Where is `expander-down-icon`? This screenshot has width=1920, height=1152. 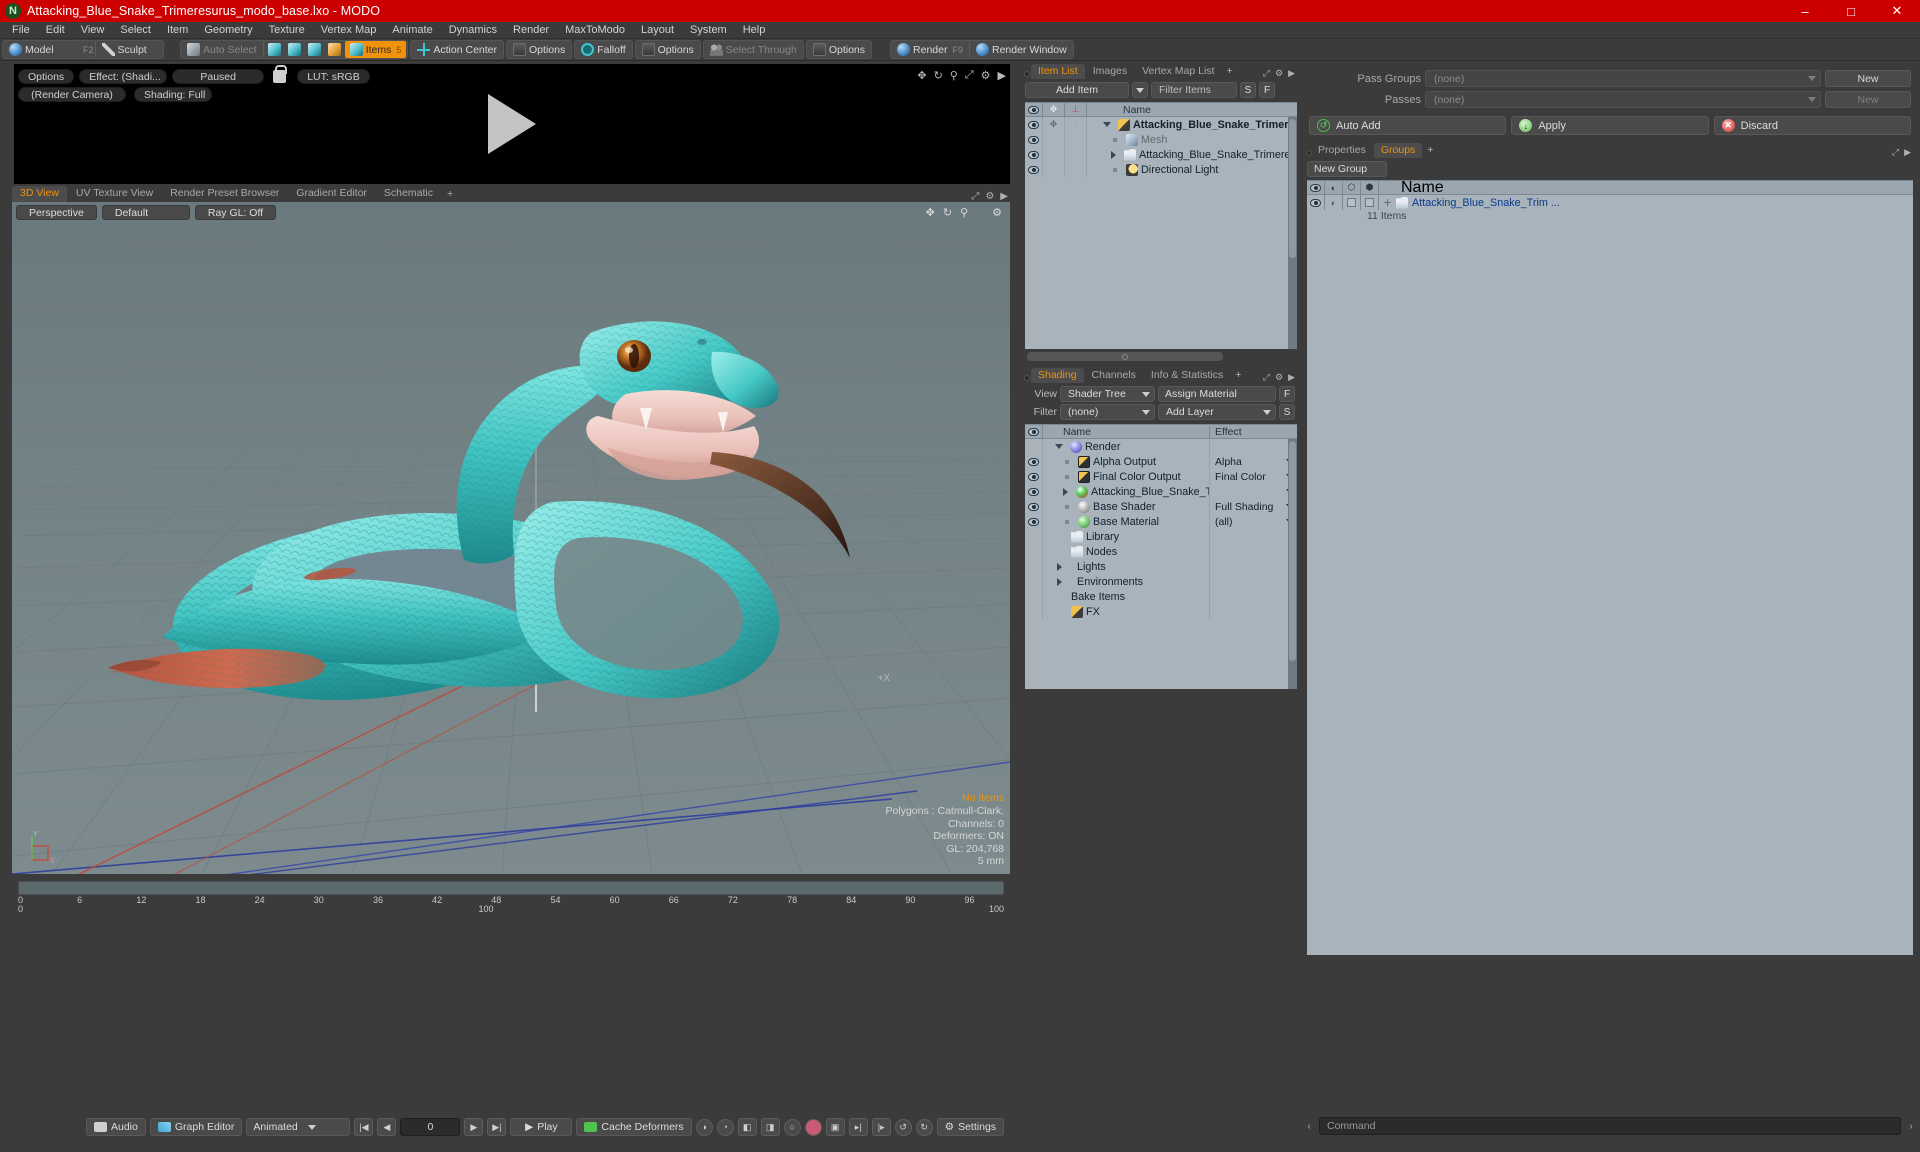 expander-down-icon is located at coordinates (1107, 124).